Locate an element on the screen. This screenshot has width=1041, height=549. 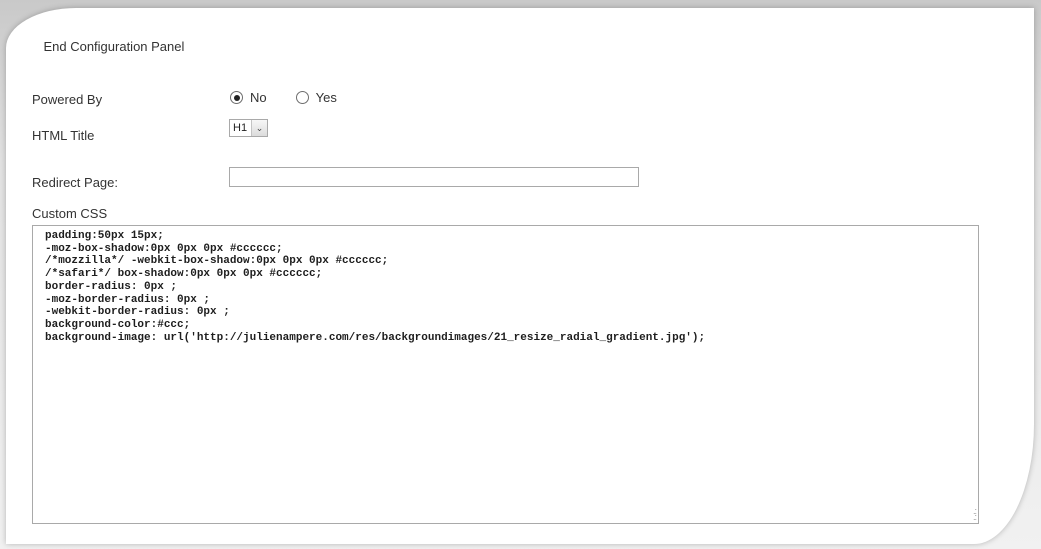
panel-title: nt End Configuration Panel is located at coordinates (112, 46).